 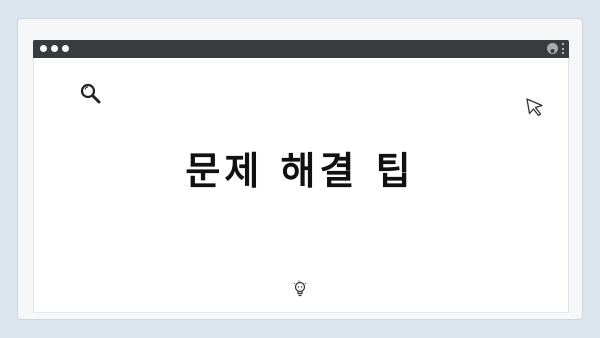 What do you see at coordinates (65, 48) in the screenshot?
I see `maximize-window-button` at bounding box center [65, 48].